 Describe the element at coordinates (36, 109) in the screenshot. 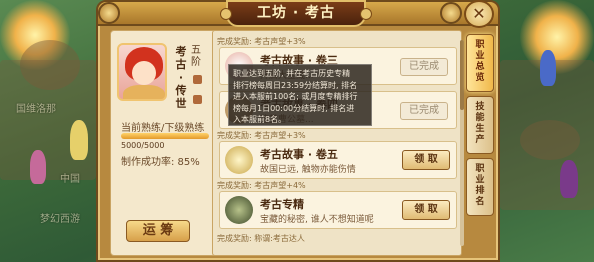

I see `npc-name-label: 国维洛那` at that location.